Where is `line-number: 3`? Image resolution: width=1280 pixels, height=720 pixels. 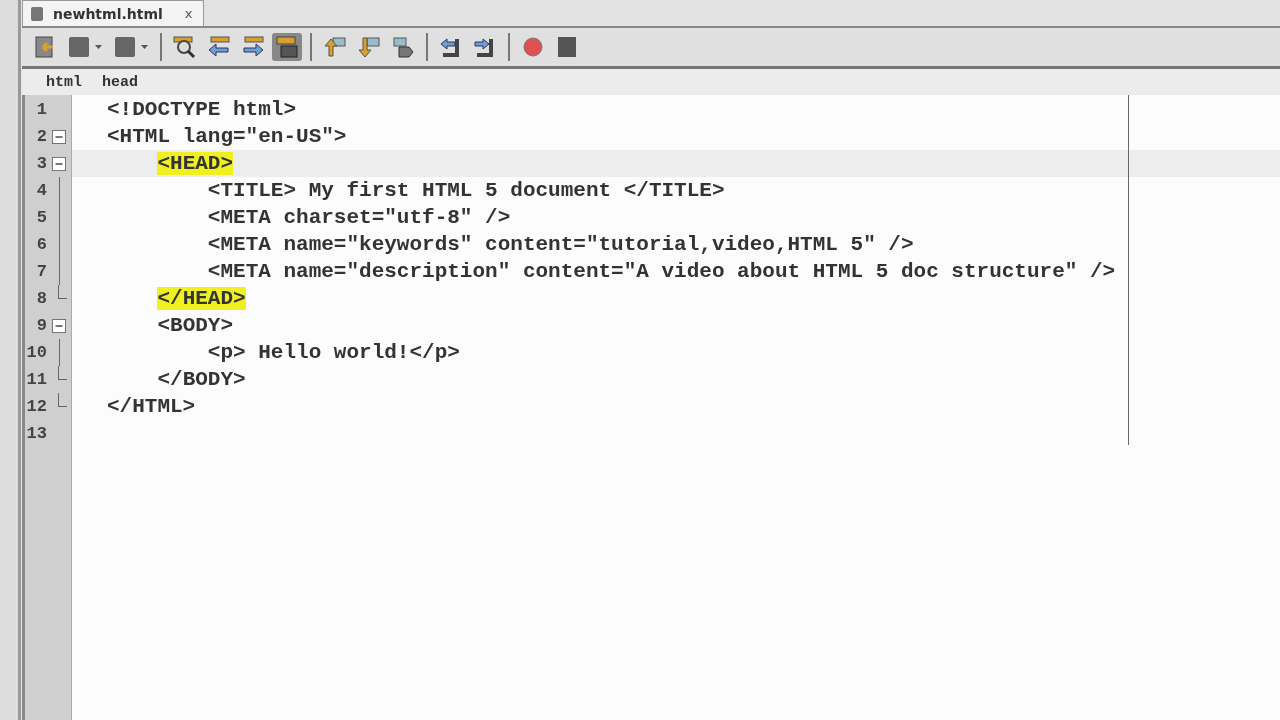 line-number: 3 is located at coordinates (41, 163).